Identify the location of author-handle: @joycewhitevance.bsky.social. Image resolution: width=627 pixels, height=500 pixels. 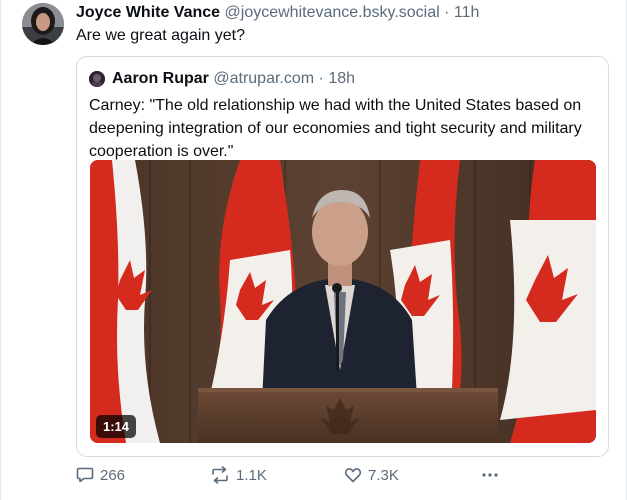
(332, 12).